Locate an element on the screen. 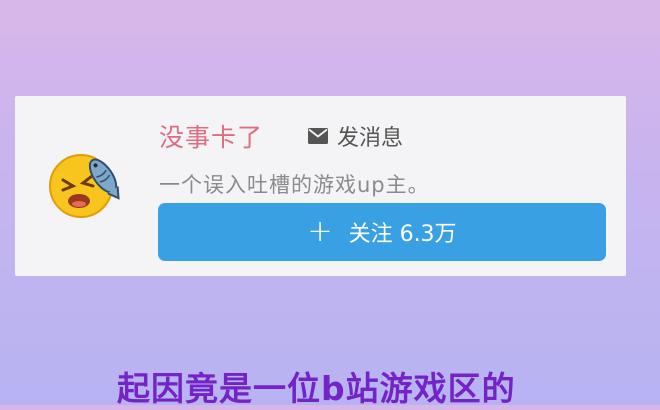 This screenshot has width=660, height=410. plus-icon: + is located at coordinates (320, 231).